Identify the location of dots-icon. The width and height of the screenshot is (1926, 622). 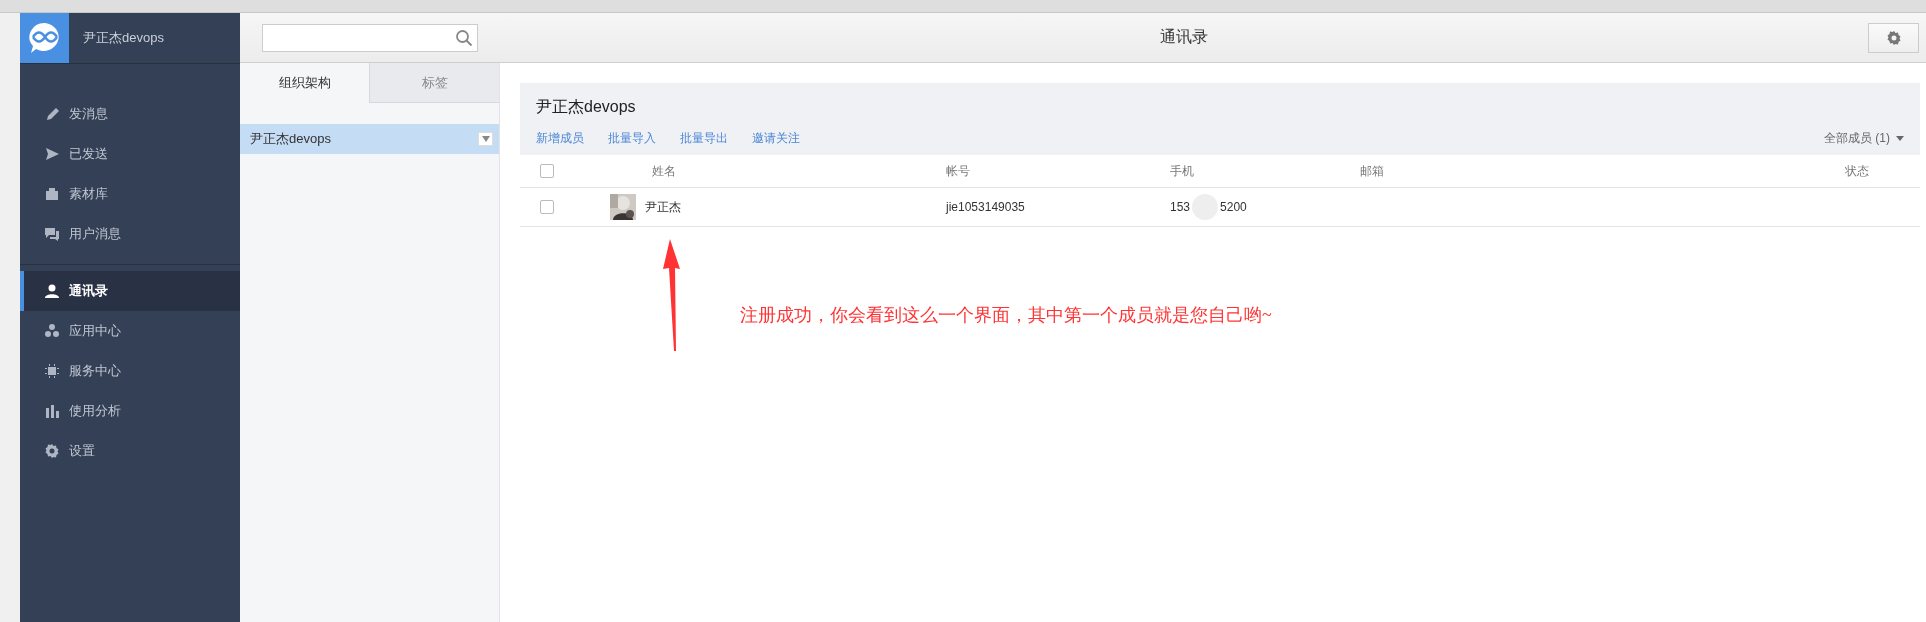
(52, 331).